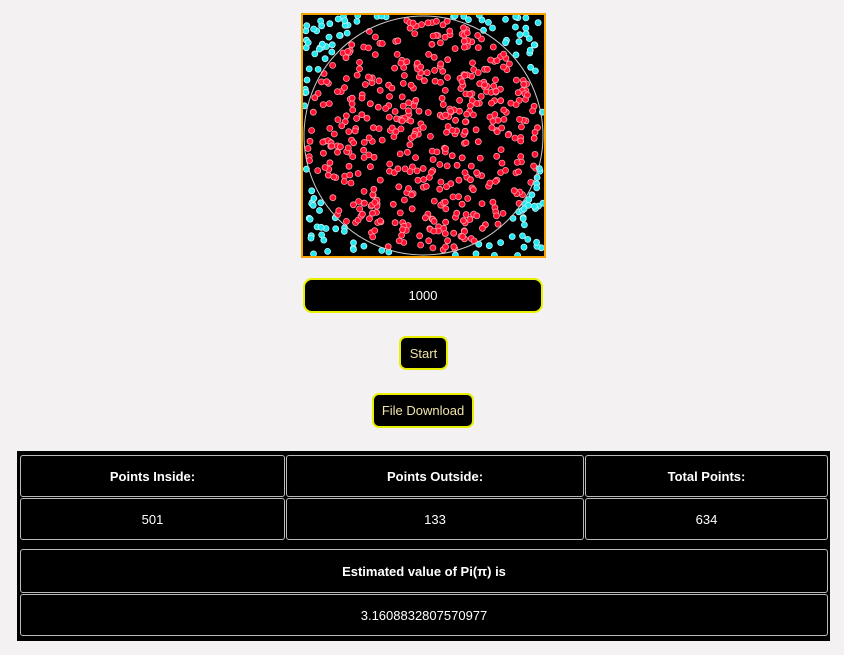 This screenshot has height=655, width=844. What do you see at coordinates (423, 410) in the screenshot?
I see `file-download-button: File Download` at bounding box center [423, 410].